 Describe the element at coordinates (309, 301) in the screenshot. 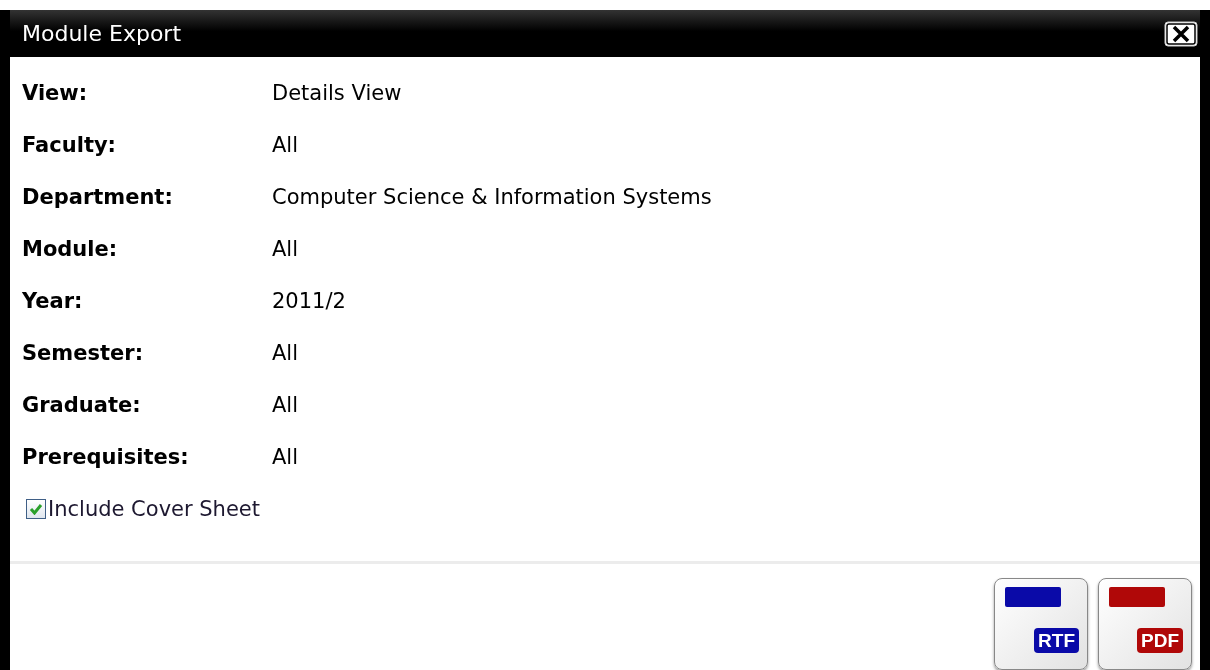

I see `field-value: 2011/2` at that location.